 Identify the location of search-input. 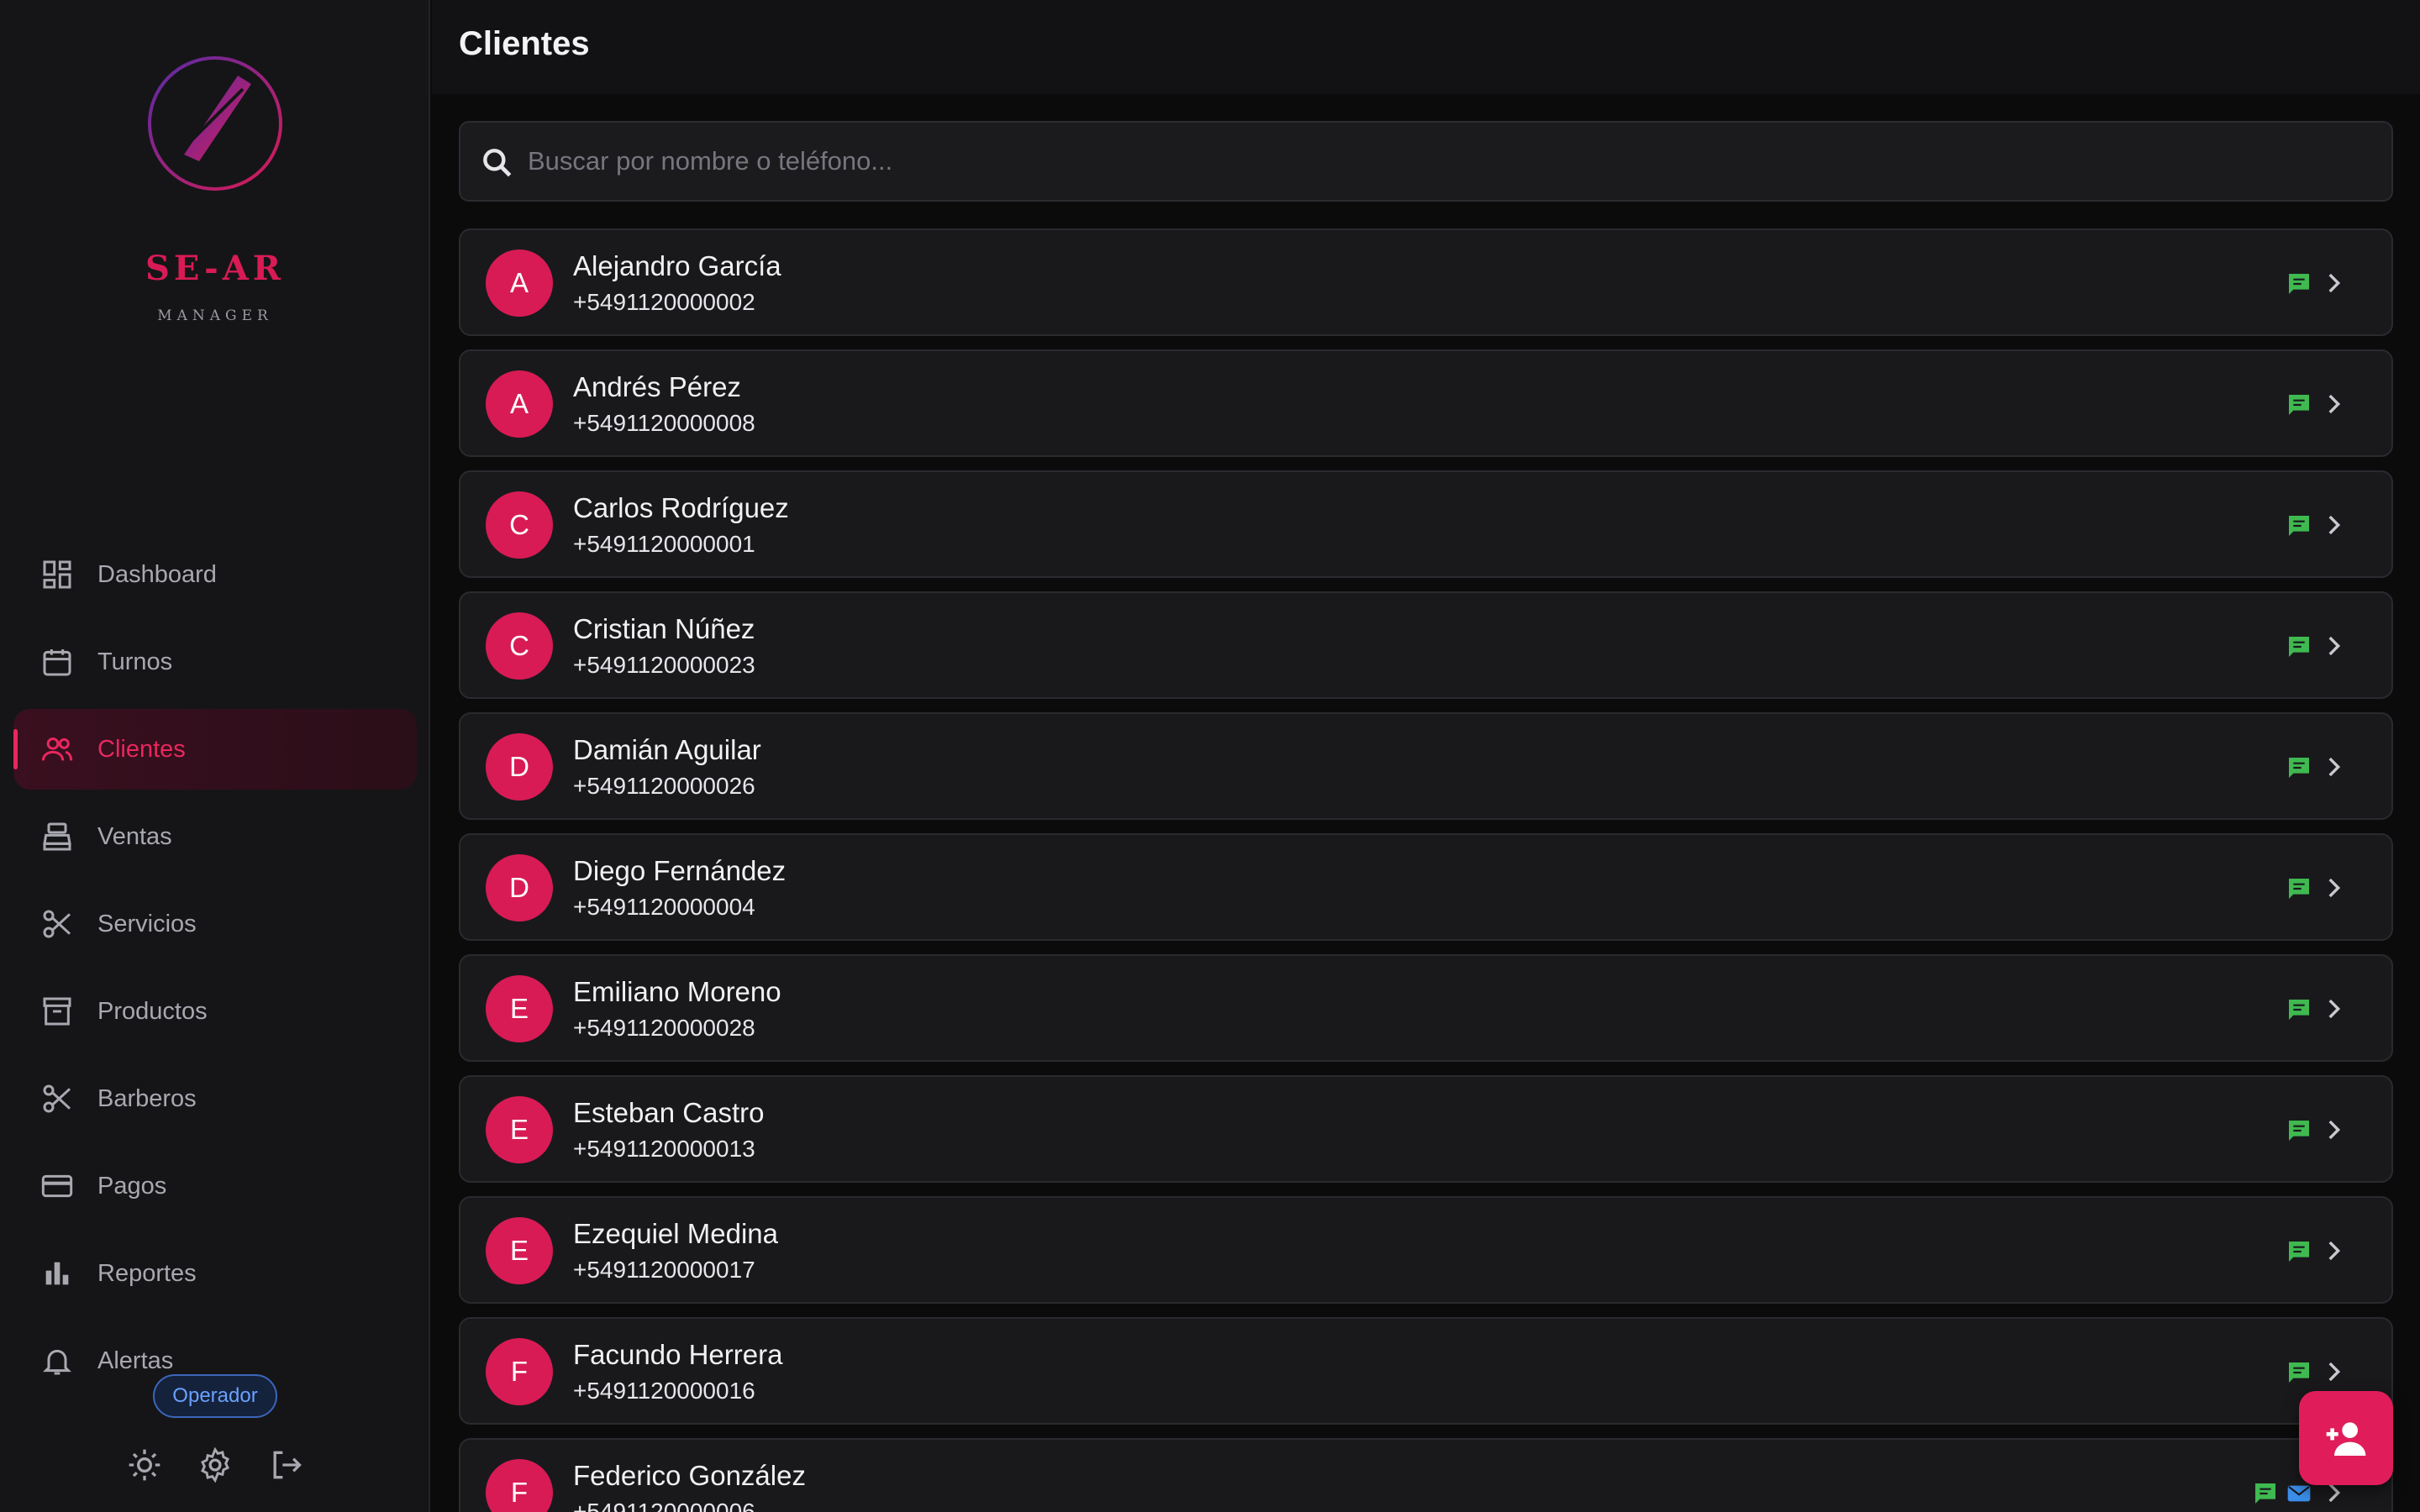
(1448, 161).